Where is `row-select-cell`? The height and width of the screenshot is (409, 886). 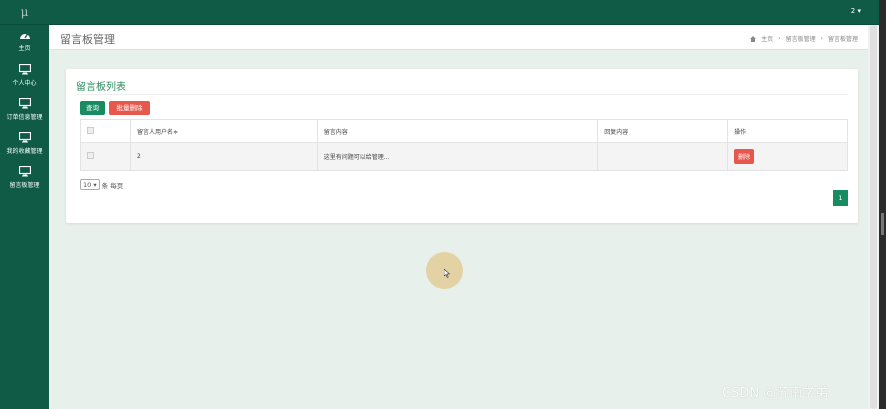
row-select-cell is located at coordinates (105, 156).